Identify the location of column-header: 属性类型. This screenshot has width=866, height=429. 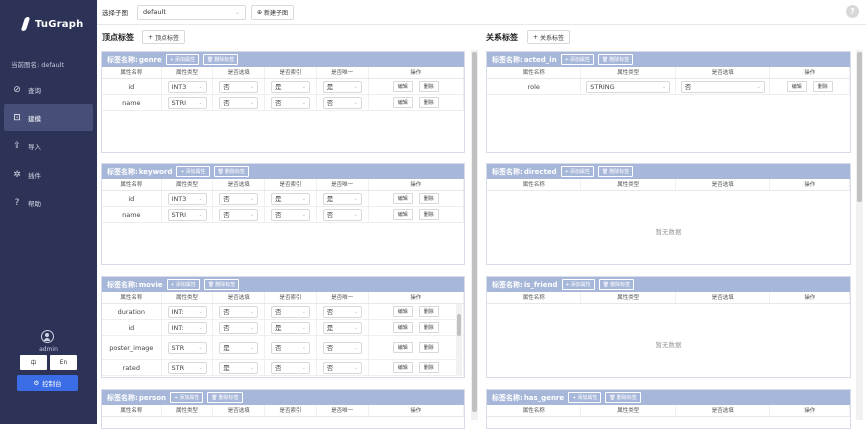
(188, 410).